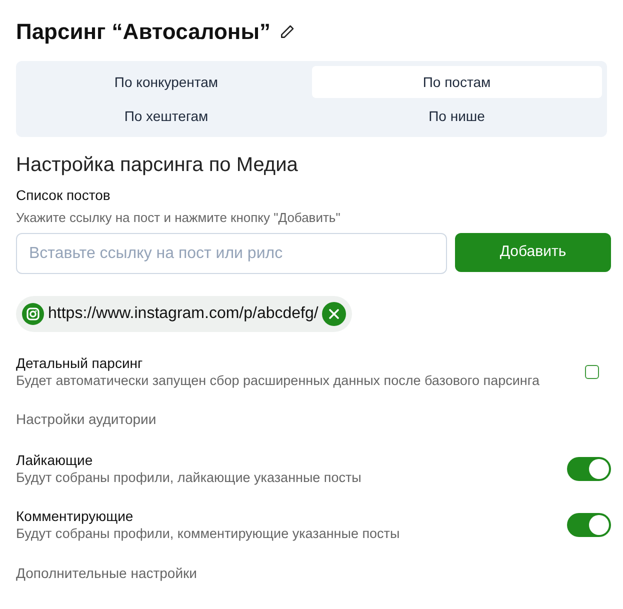  I want to click on page-title: Парсинг “Автосалоны”, so click(143, 32).